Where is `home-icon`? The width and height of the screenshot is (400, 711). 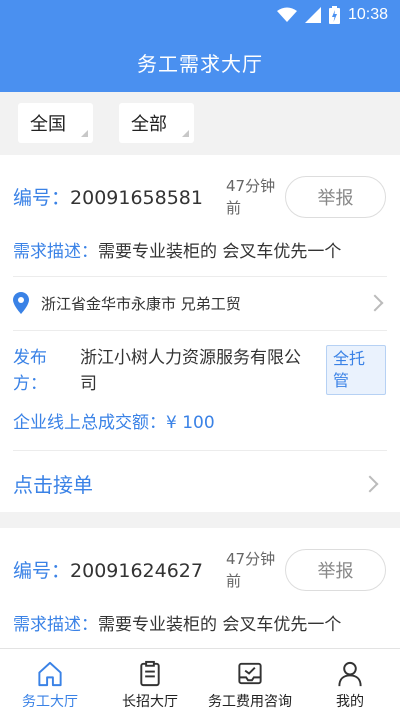
home-icon is located at coordinates (50, 674).